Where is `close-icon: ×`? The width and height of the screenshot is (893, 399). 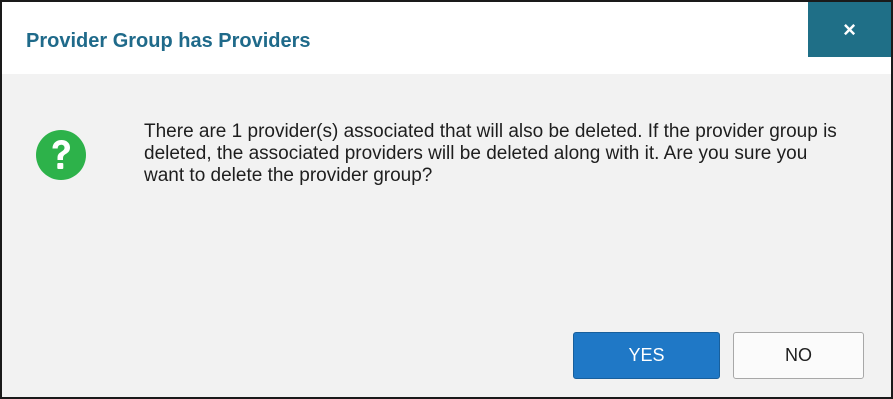 close-icon: × is located at coordinates (849, 29).